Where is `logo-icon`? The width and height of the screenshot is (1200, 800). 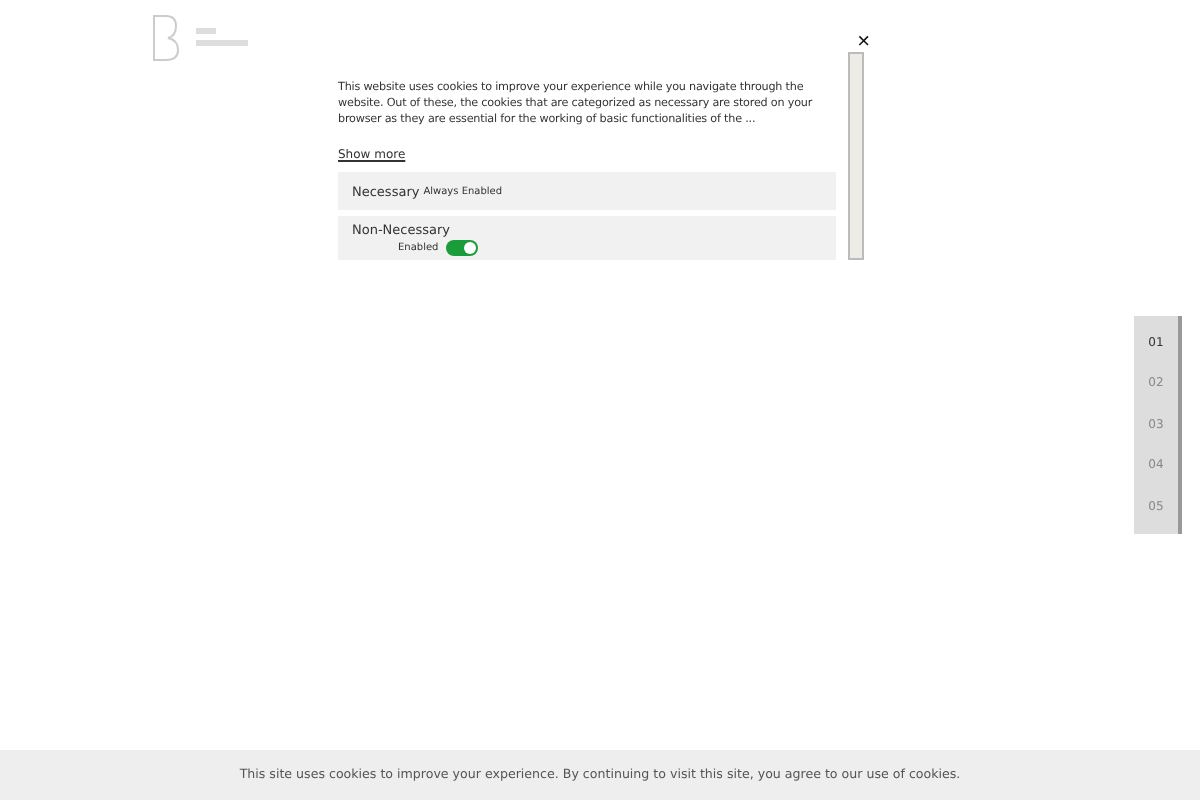
logo-icon is located at coordinates (200, 38).